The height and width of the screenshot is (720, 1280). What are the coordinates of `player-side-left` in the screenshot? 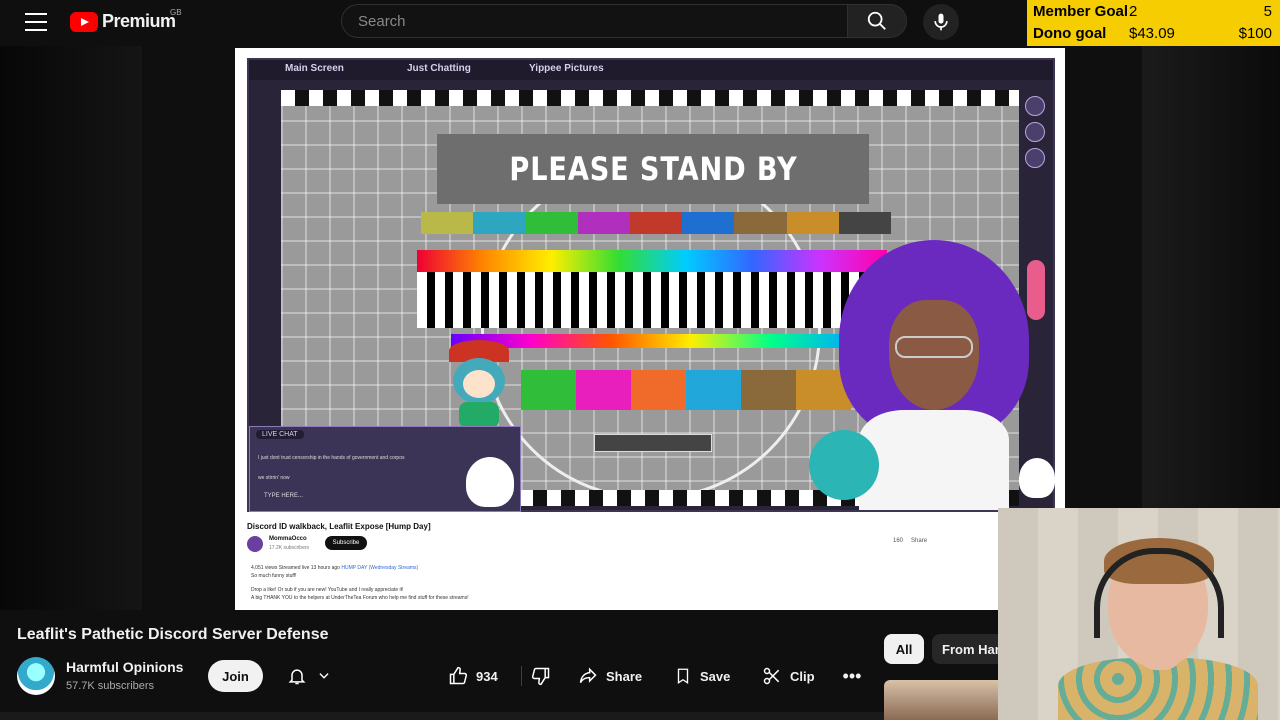 It's located at (71, 328).